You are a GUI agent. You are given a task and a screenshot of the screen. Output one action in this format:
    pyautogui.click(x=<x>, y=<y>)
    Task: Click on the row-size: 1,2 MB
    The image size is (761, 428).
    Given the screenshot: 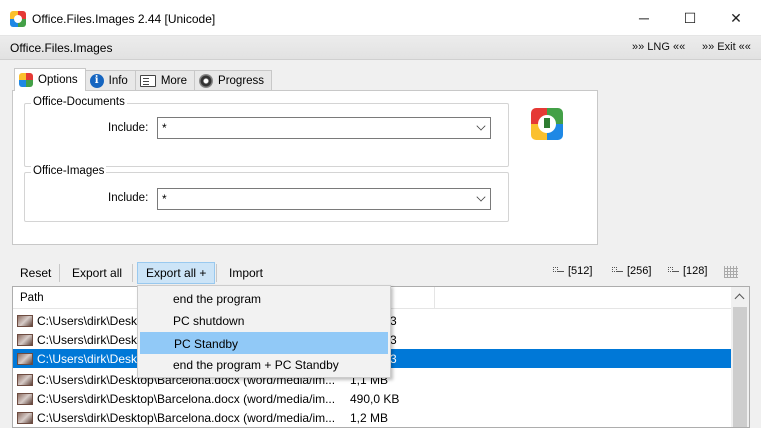 What is the action you would take?
    pyautogui.click(x=369, y=418)
    